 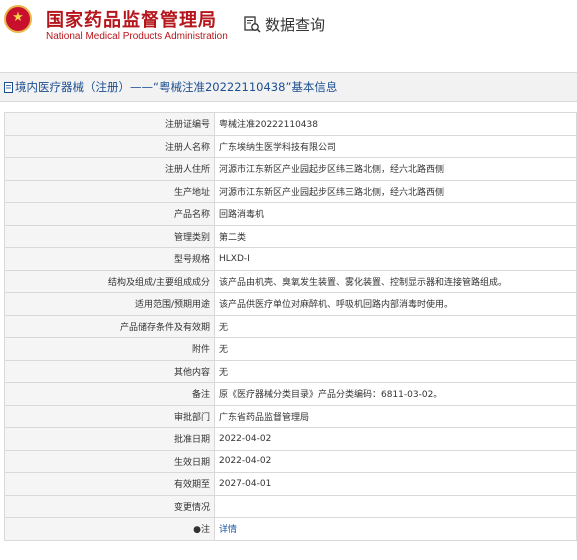 What do you see at coordinates (109, 259) in the screenshot?
I see `field-label: 型号规格` at bounding box center [109, 259].